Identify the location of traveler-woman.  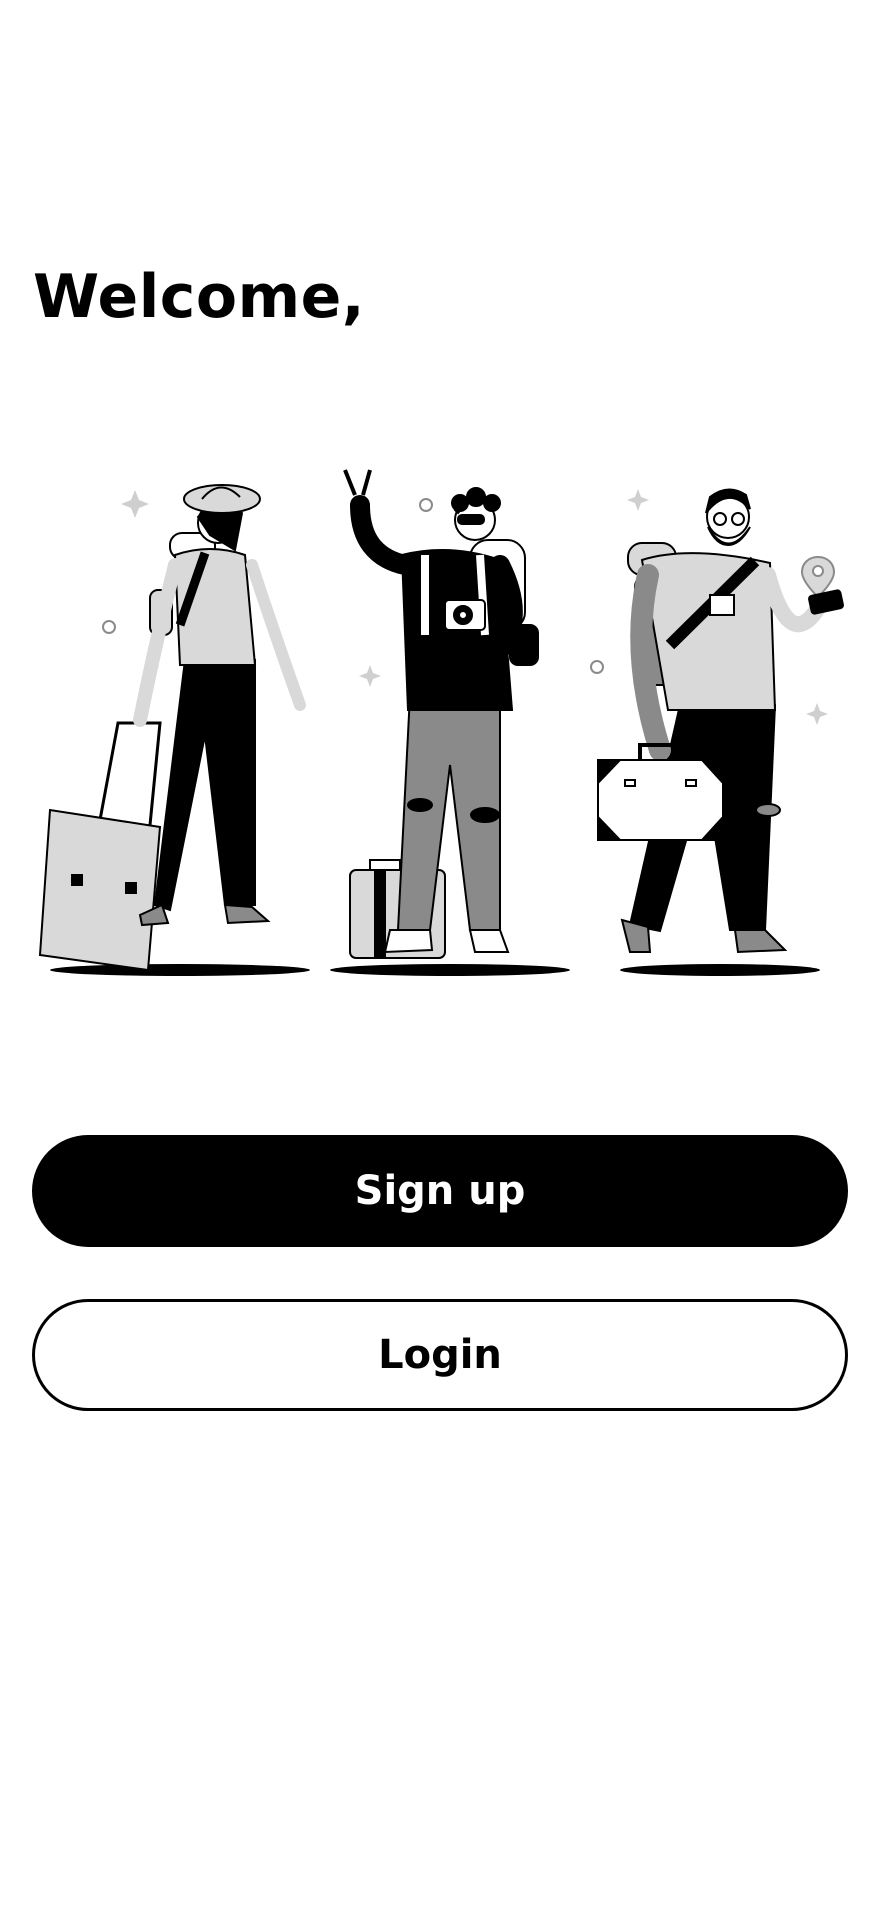
(172, 728).